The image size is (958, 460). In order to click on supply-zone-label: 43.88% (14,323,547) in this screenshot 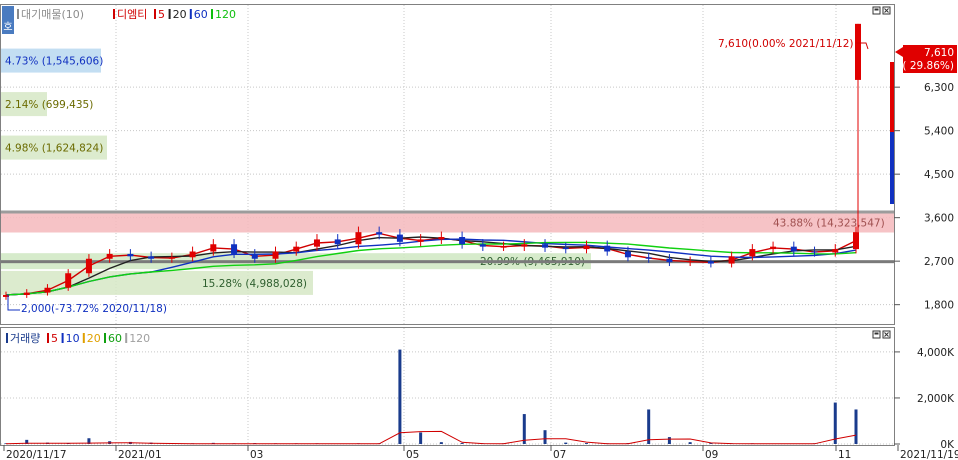, I will do `click(829, 224)`.